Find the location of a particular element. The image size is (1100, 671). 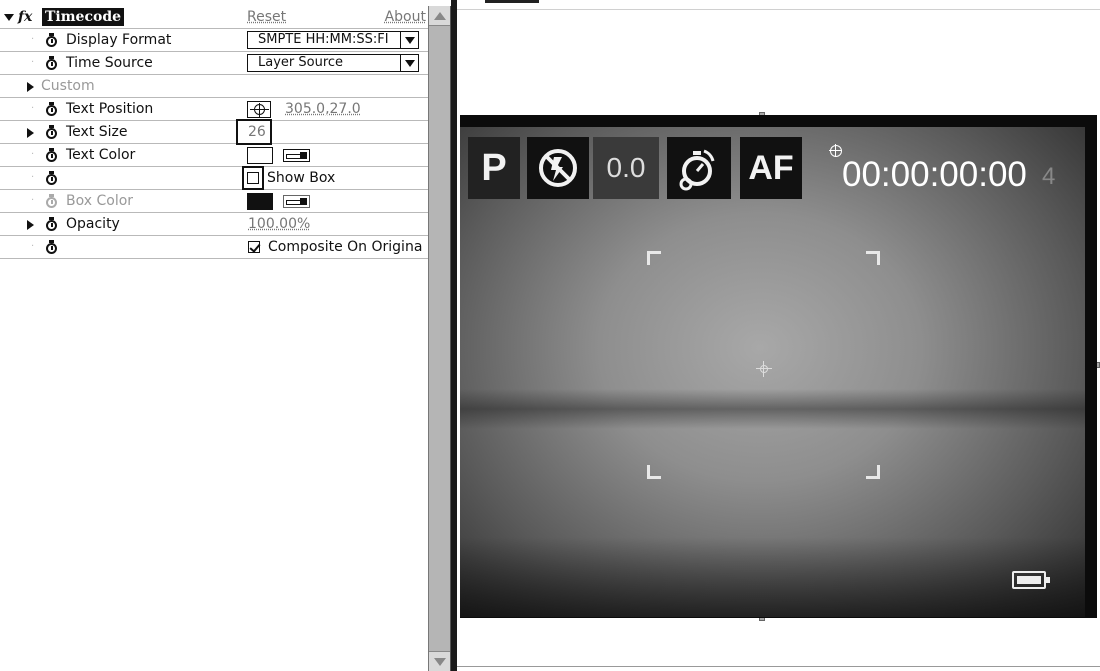

time-source-dropdown: Layer Source is located at coordinates (333, 63).